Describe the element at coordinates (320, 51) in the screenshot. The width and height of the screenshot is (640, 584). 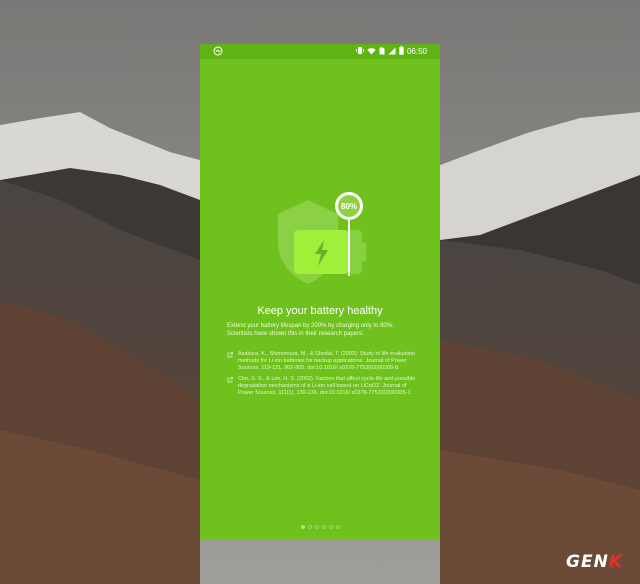
I see `status-bar: 06:50` at that location.